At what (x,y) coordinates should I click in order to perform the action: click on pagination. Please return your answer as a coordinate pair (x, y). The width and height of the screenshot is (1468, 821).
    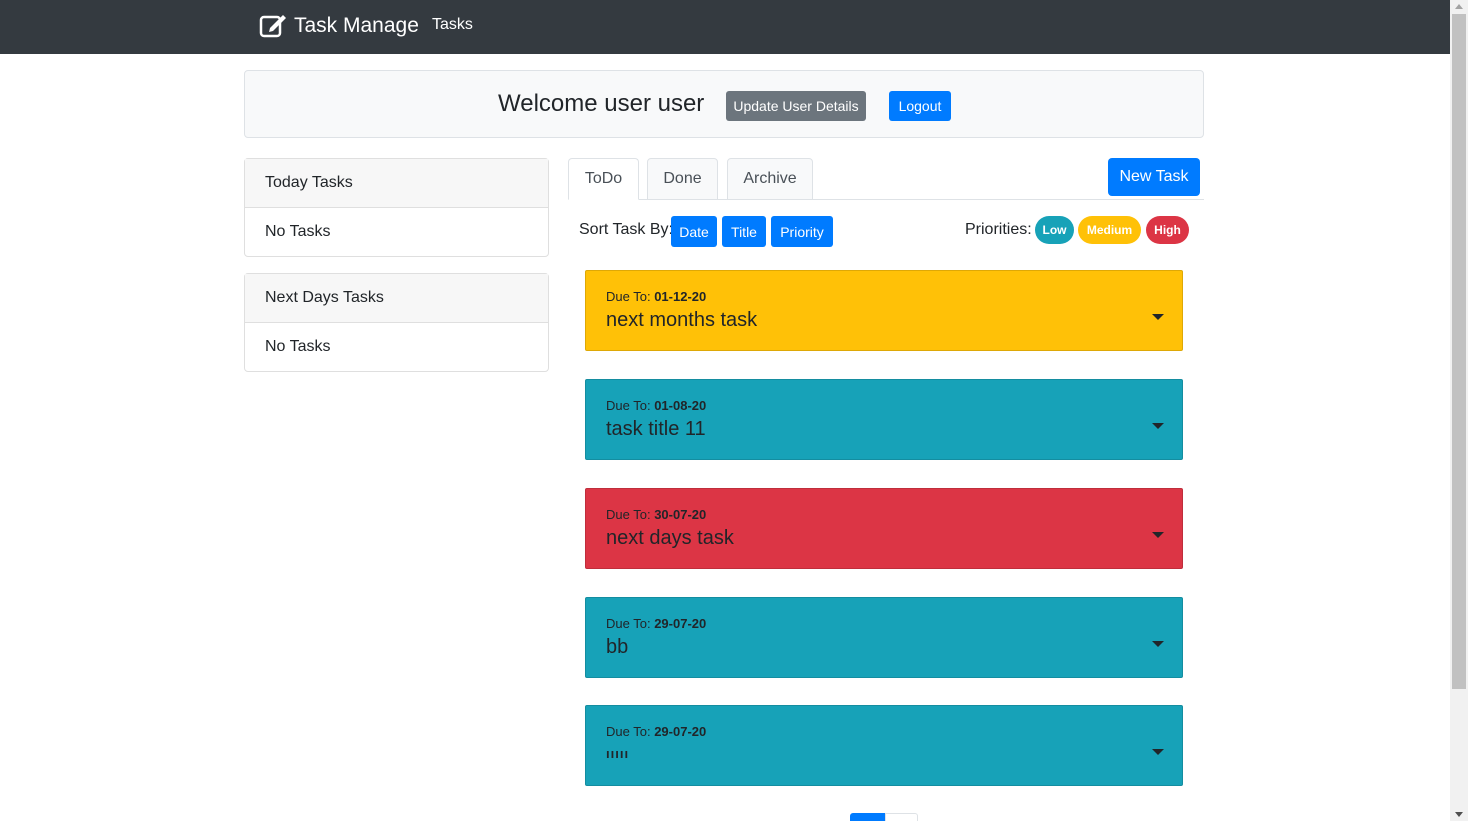
    Looking at the image, I should click on (884, 817).